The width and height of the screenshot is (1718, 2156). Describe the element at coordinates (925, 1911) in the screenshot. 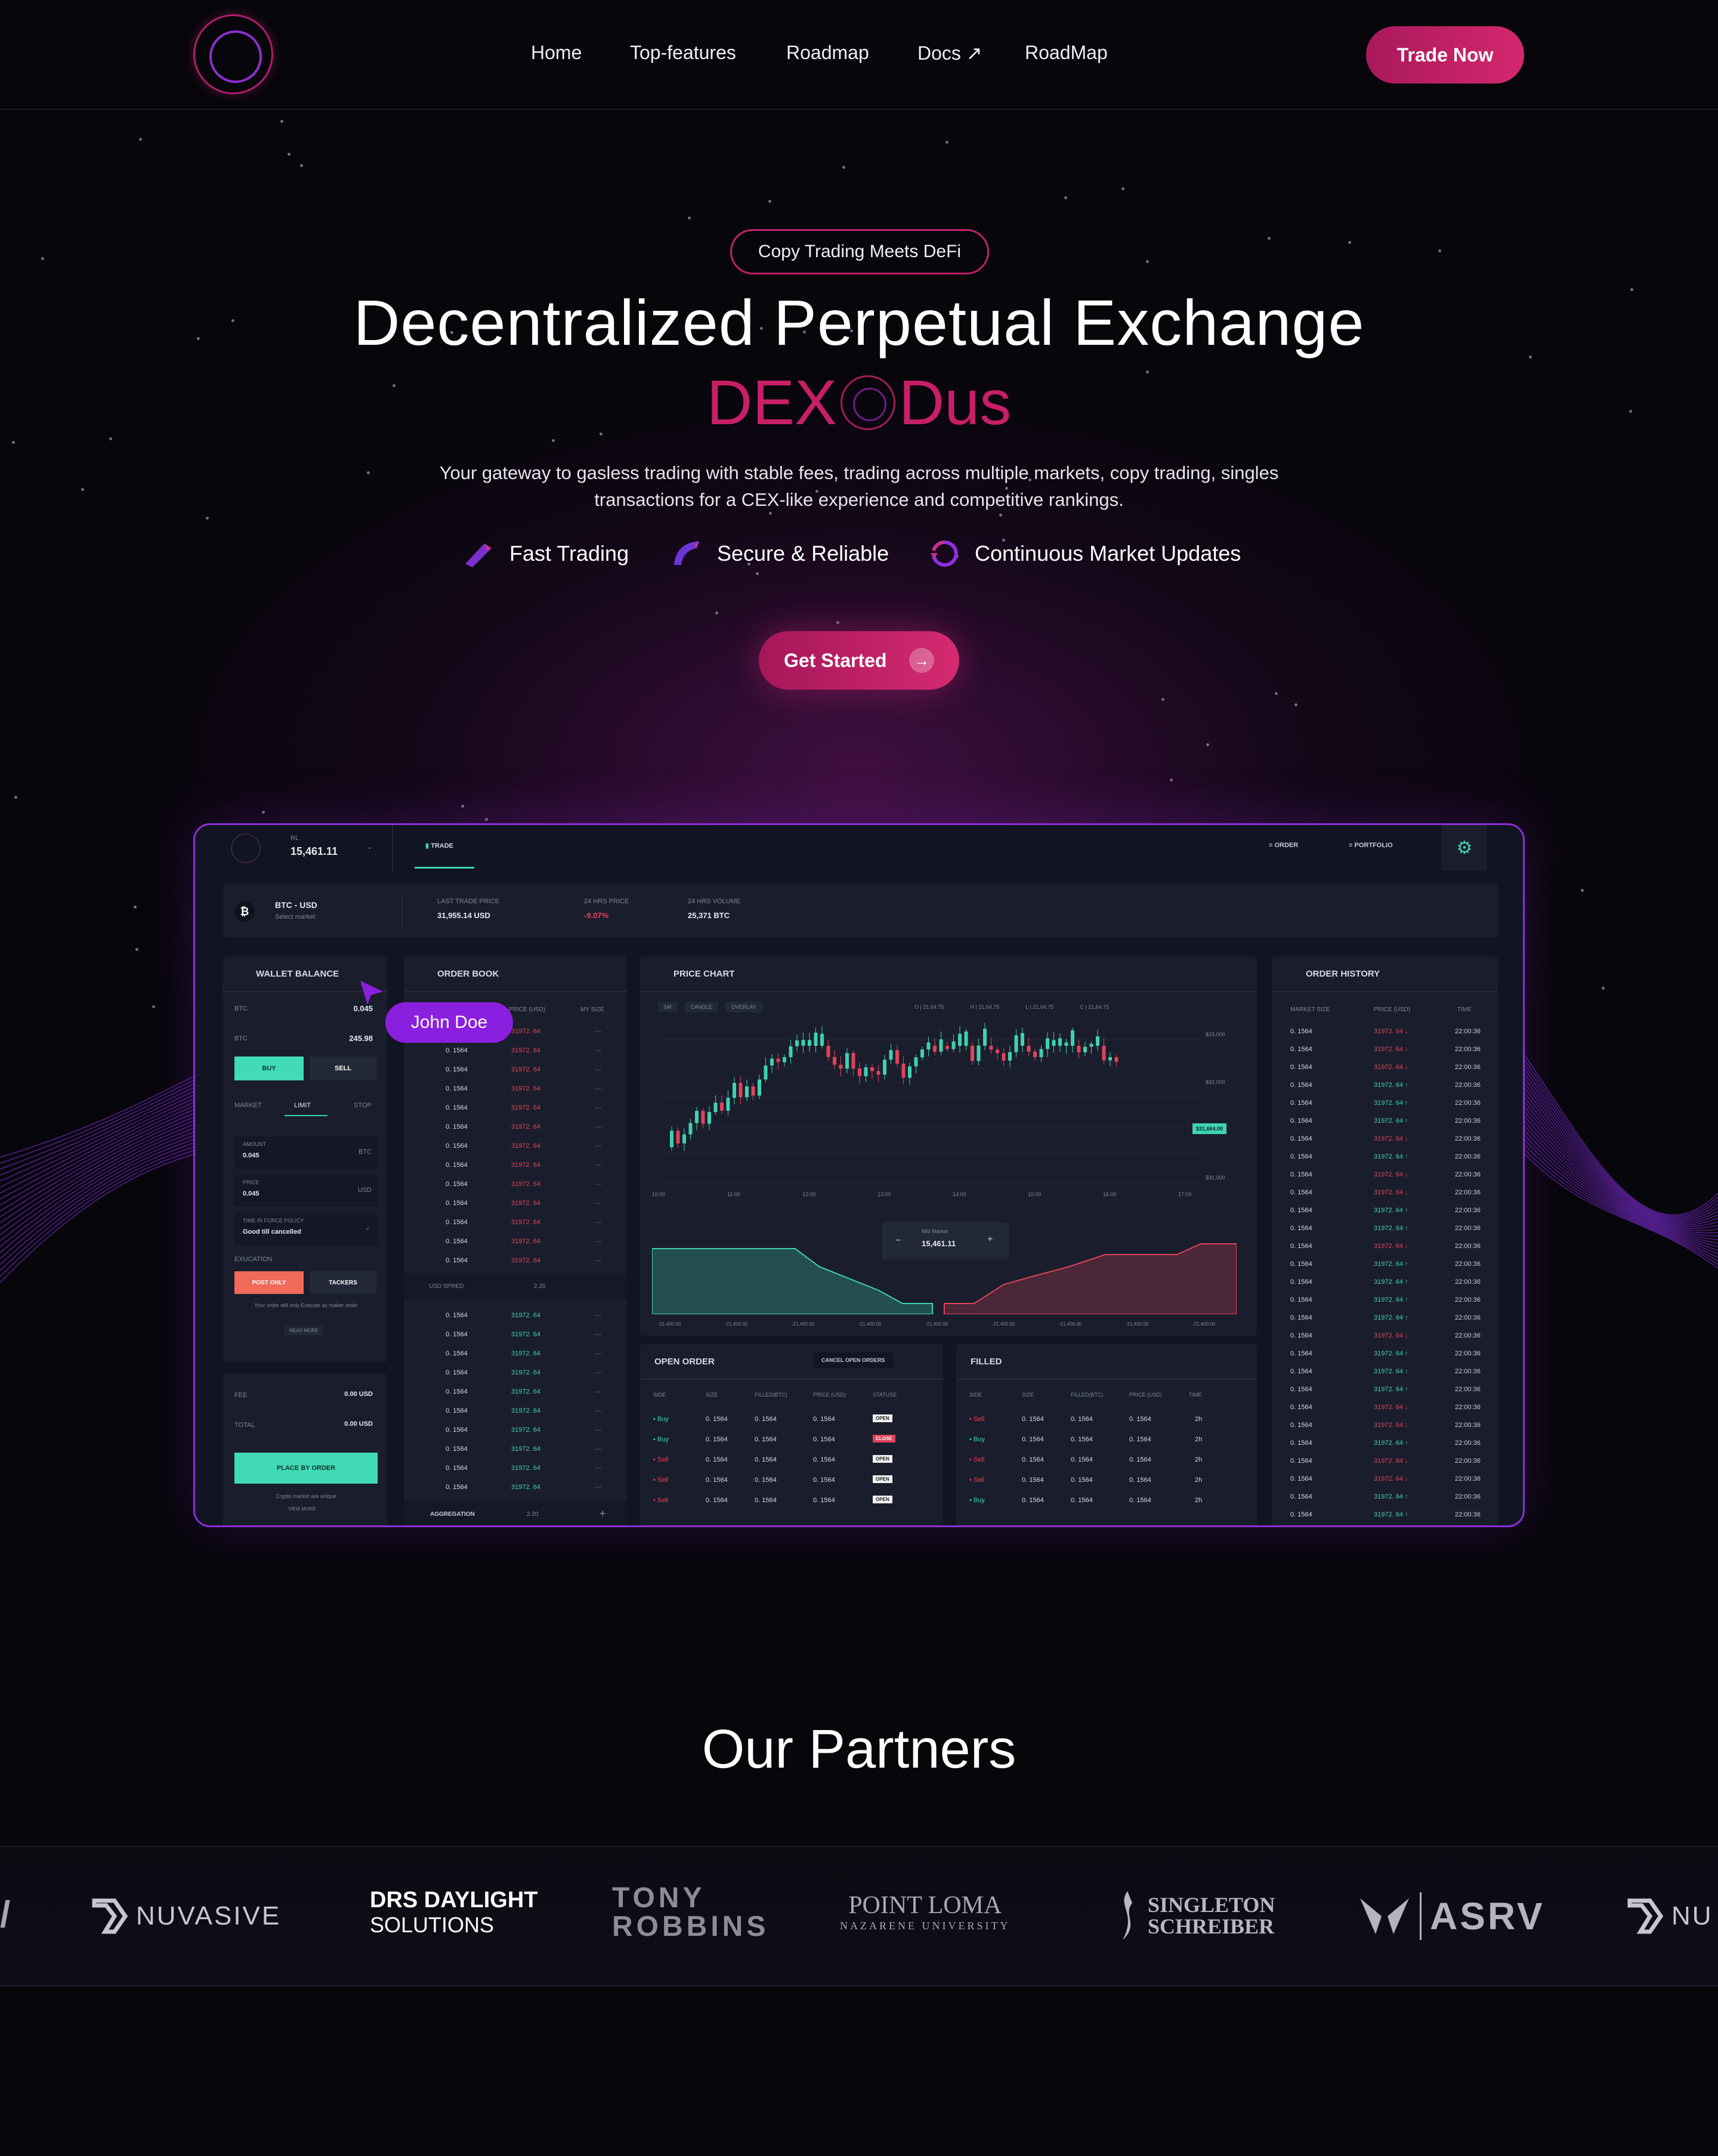

I see `partner-logo-point-loma: POINT LOMA NAZARENE UNIVERSITY` at that location.